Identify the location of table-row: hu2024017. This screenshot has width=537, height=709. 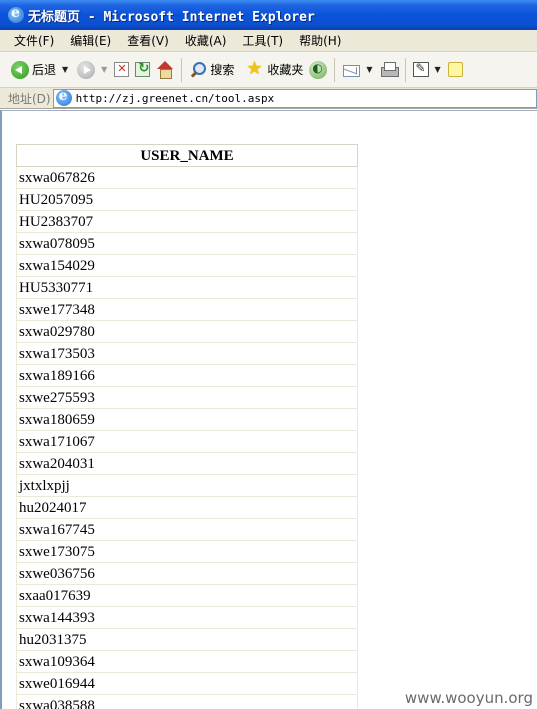
(187, 507).